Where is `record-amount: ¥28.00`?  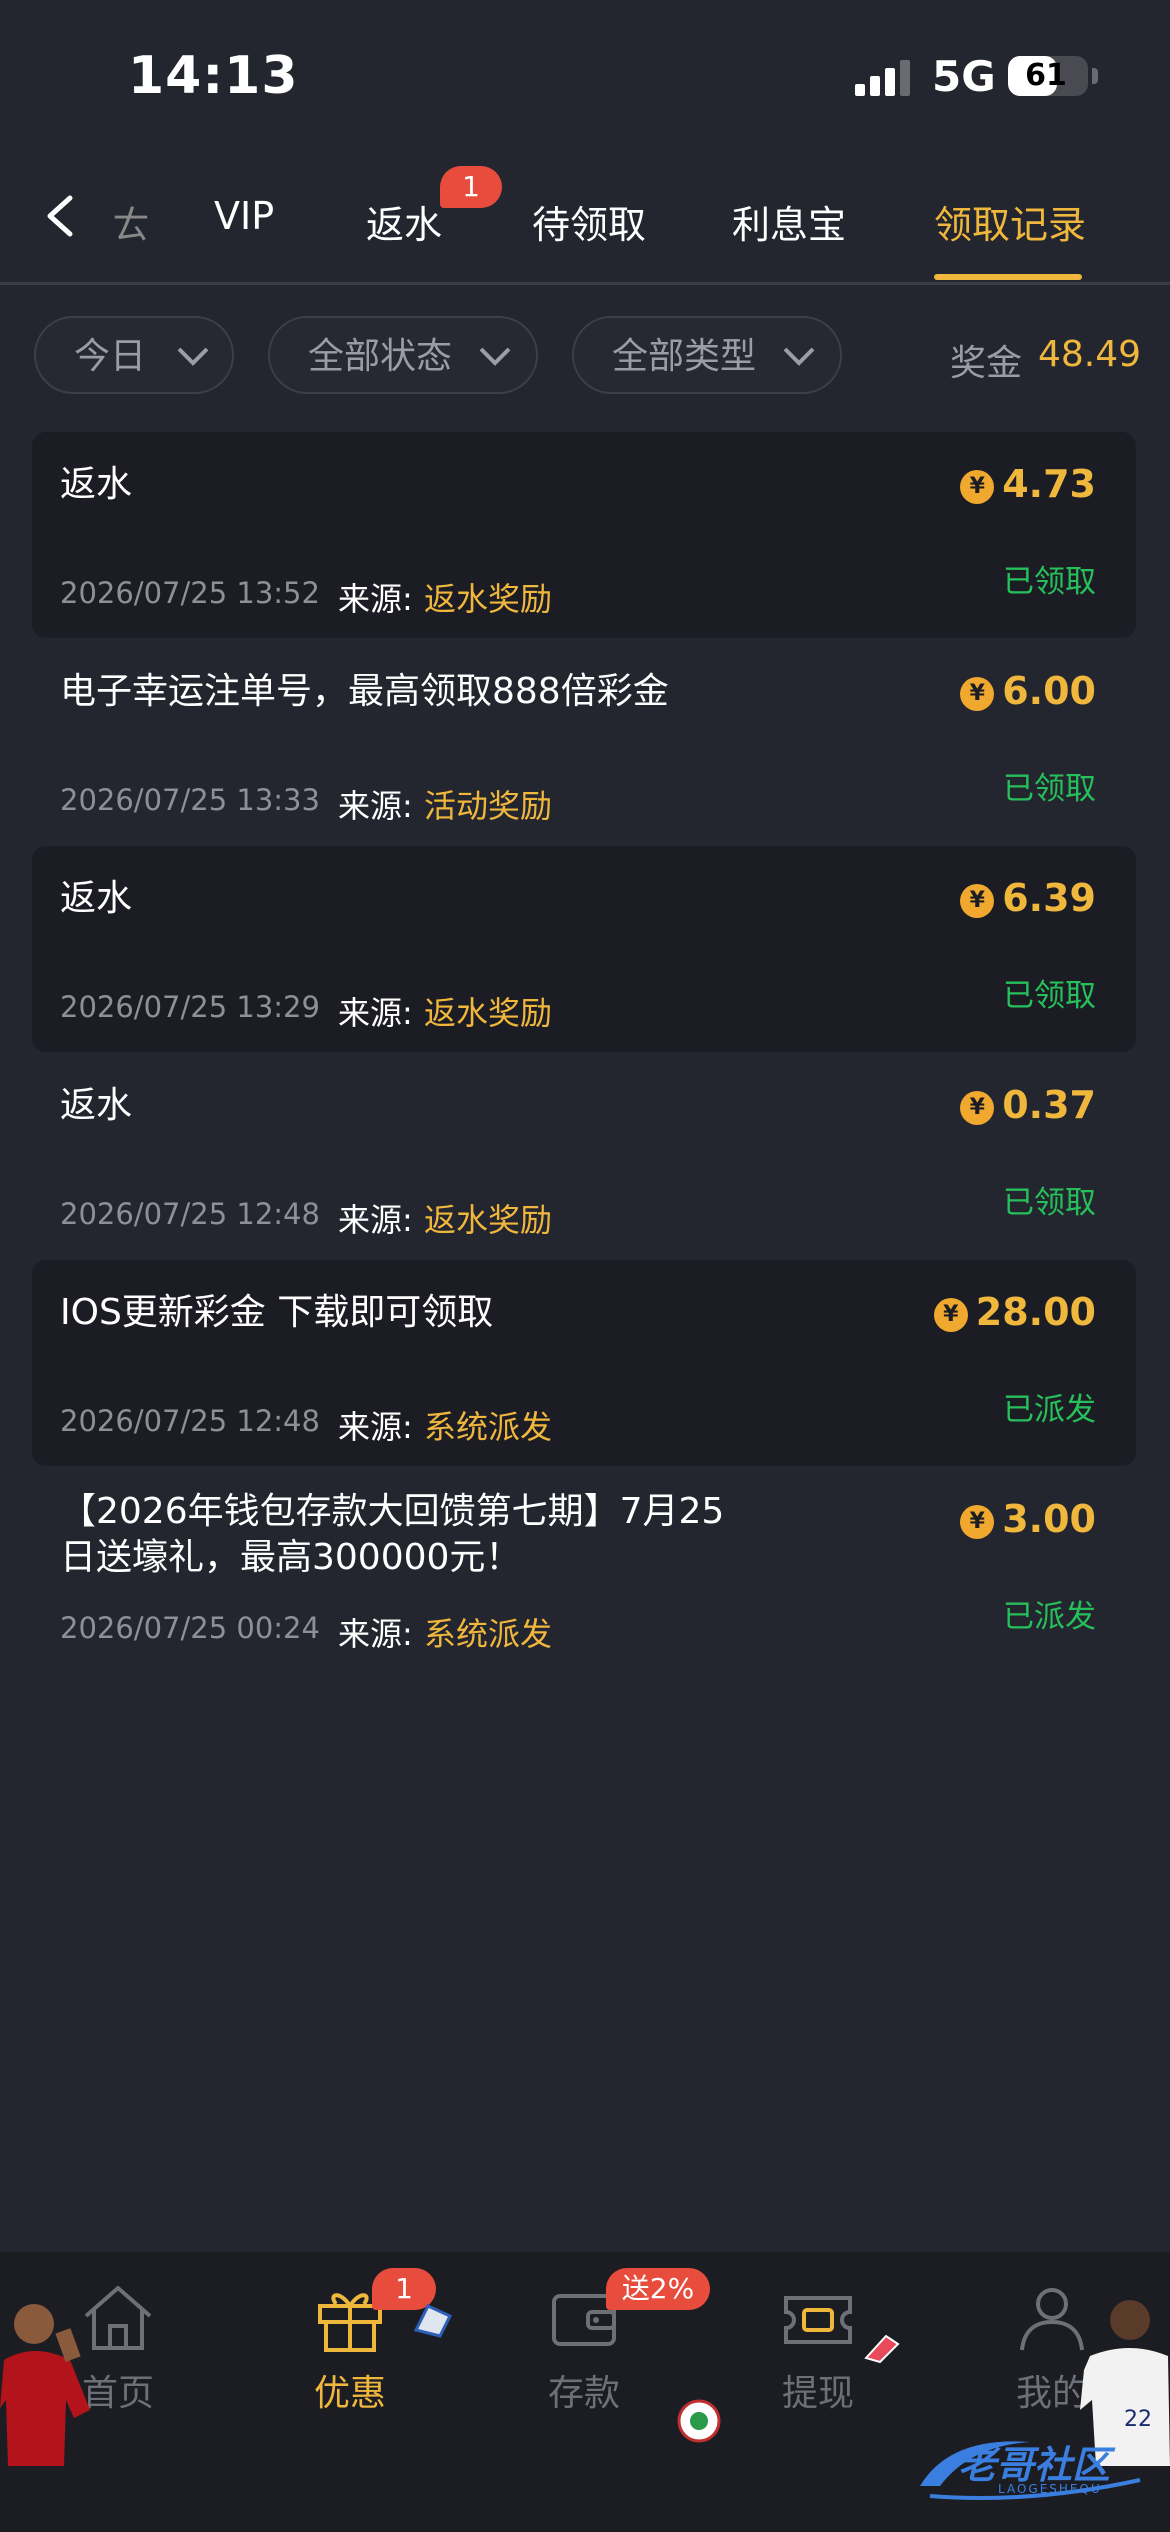 record-amount: ¥28.00 is located at coordinates (1014, 1312).